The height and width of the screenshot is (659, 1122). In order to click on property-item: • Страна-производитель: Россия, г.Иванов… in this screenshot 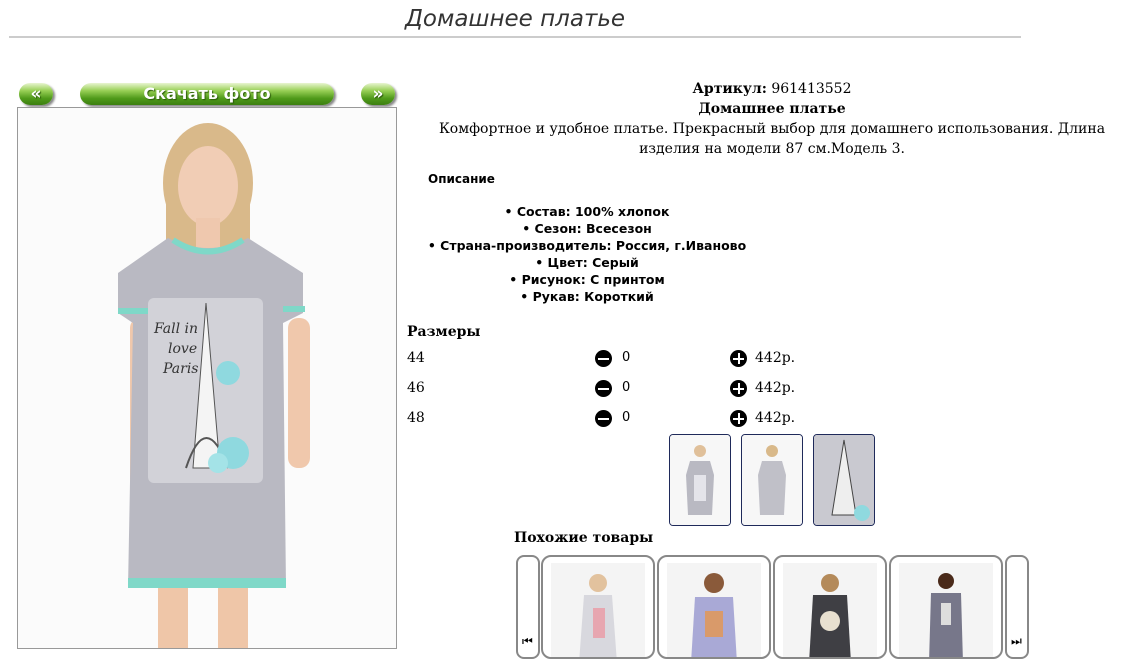, I will do `click(587, 245)`.